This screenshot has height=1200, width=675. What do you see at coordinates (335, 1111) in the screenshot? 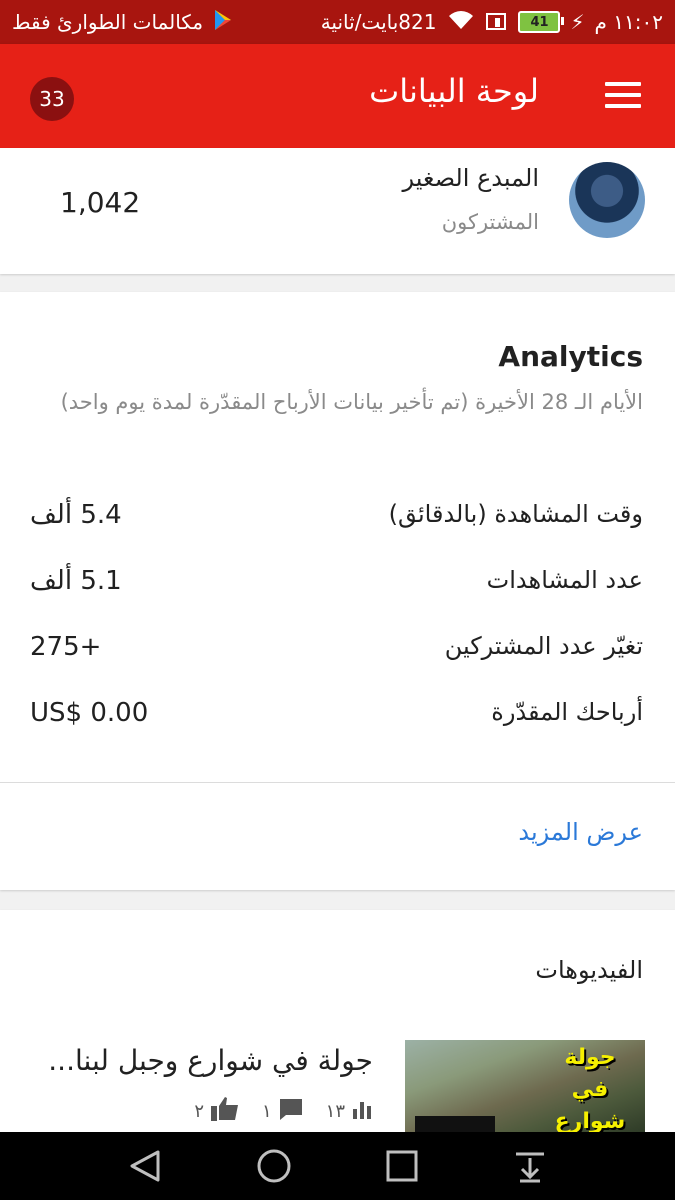
I see `views-count: ١٣` at bounding box center [335, 1111].